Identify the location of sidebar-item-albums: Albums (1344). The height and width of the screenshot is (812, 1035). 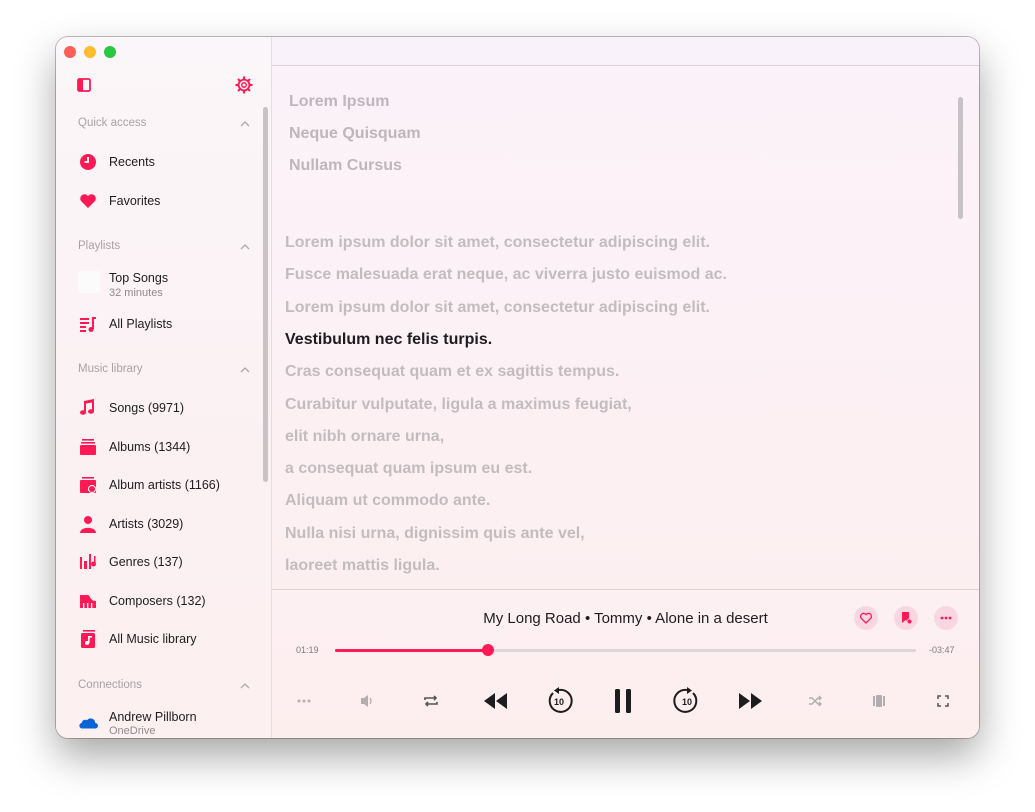
(168, 447).